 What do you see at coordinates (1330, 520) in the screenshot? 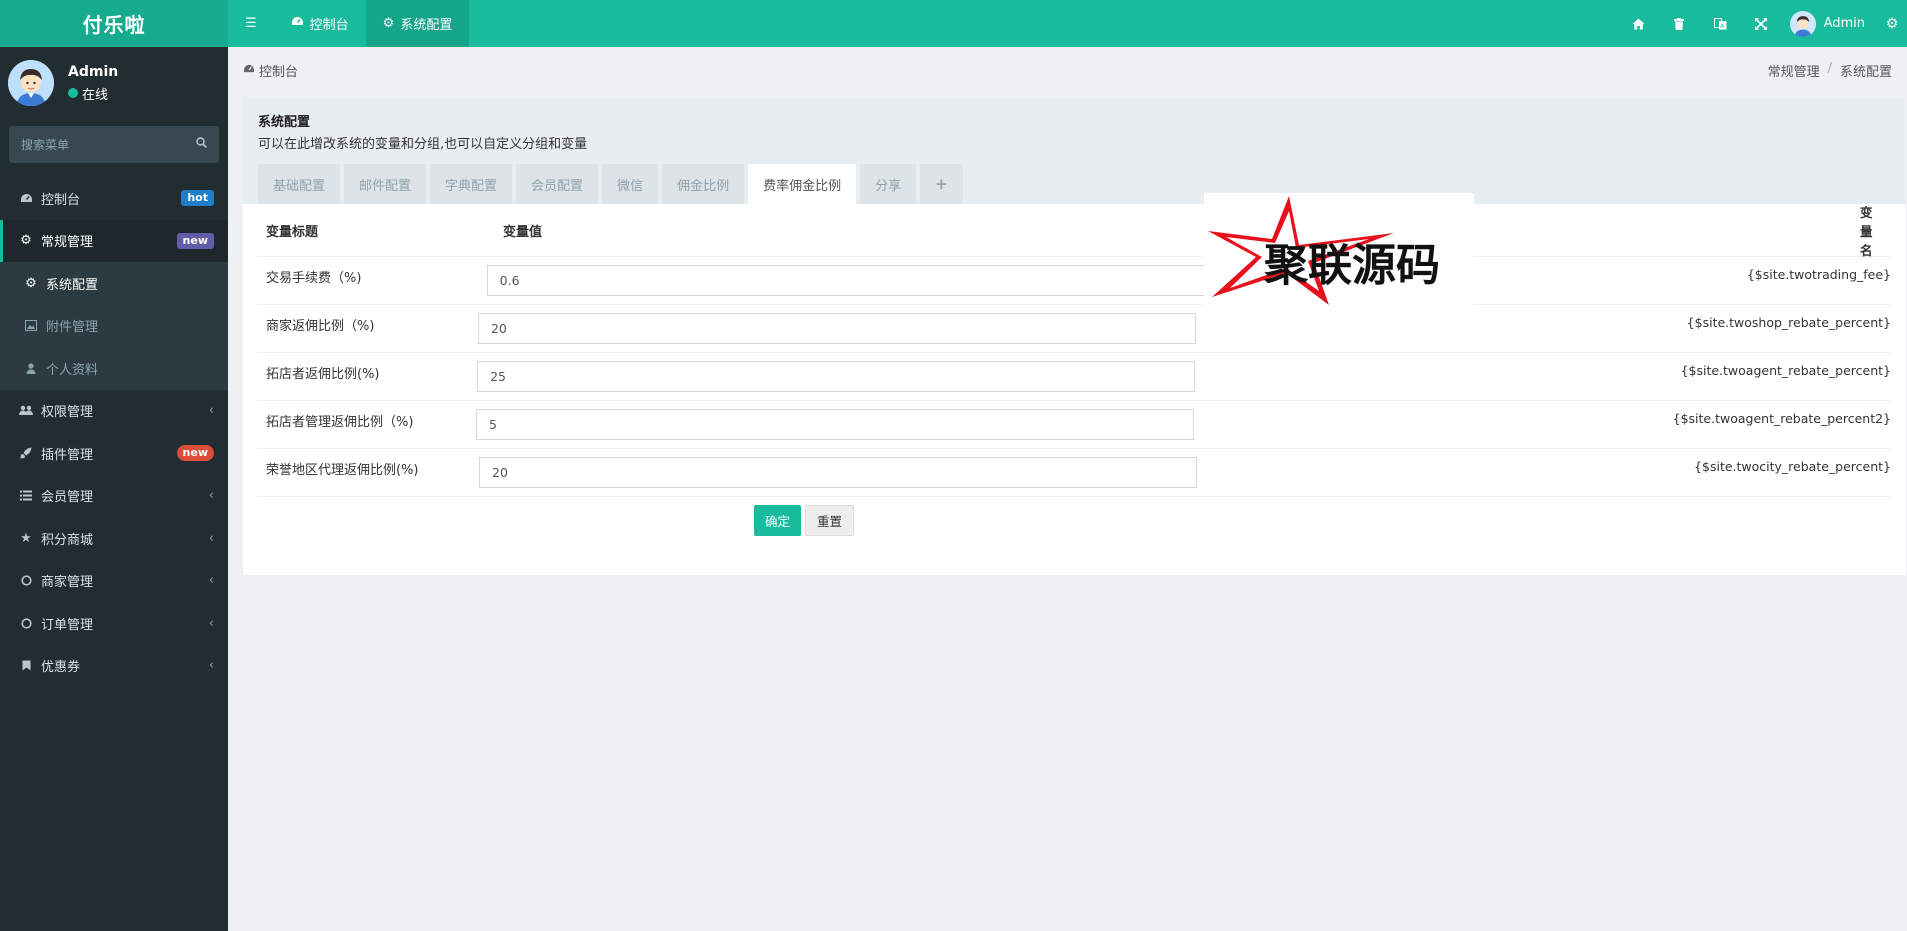
I see `form-actions: 确定 重置` at bounding box center [1330, 520].